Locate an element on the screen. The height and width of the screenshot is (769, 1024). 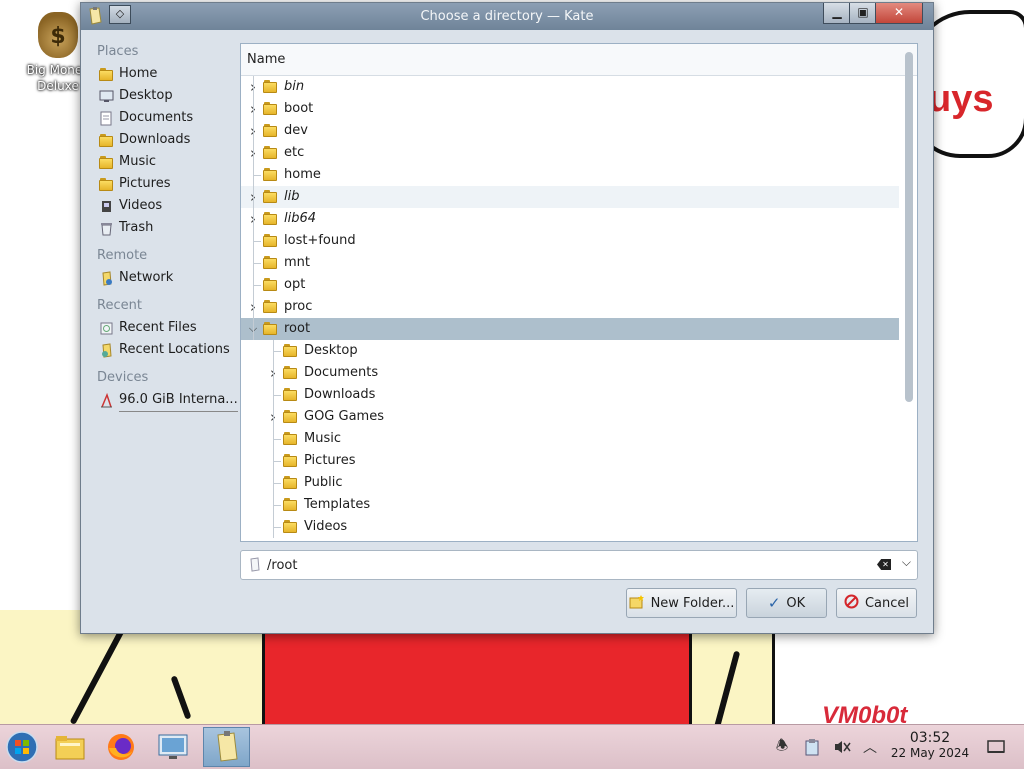
home-folder-icon is located at coordinates (106, 74).